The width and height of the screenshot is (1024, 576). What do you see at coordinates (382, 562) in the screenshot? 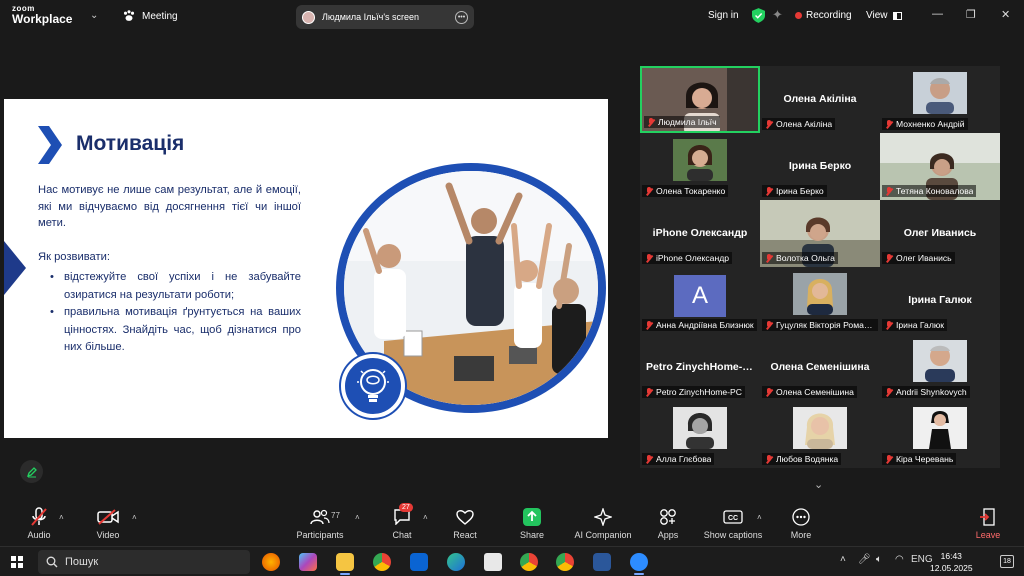
I see `chrome-icon` at bounding box center [382, 562].